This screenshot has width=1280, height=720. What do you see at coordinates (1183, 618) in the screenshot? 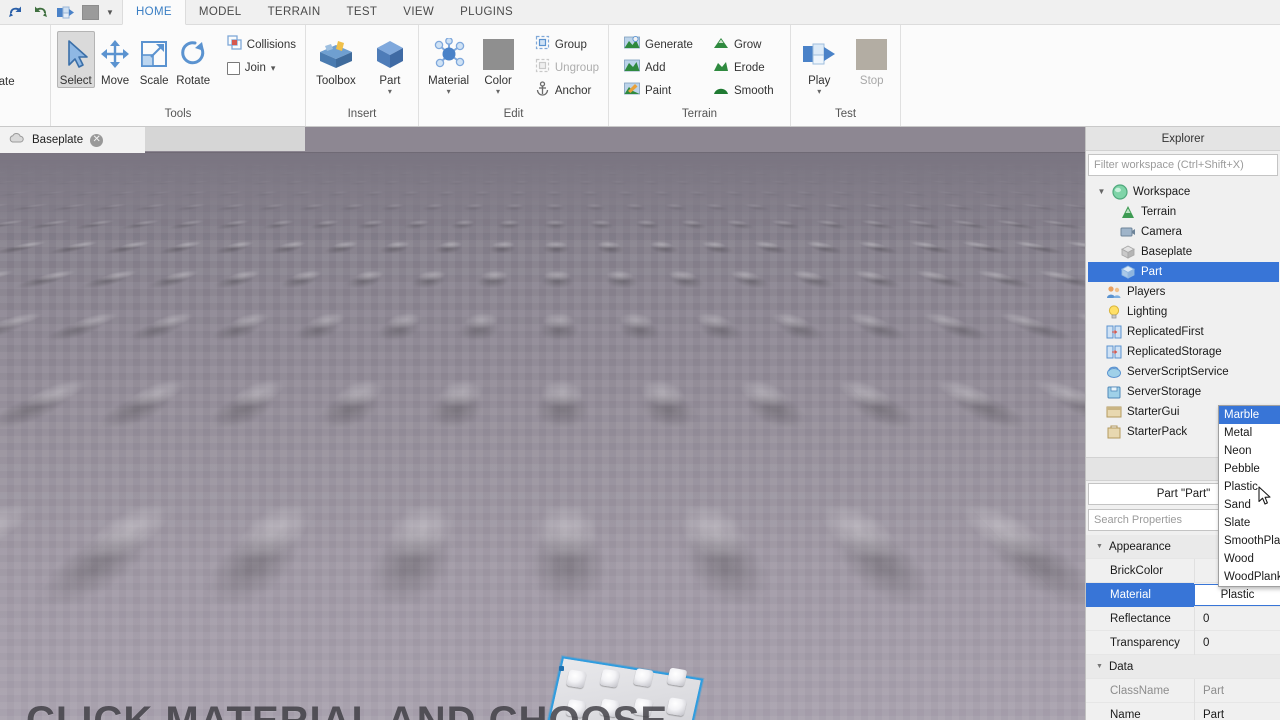
I see `property-row-reflectance: Reflectance 0` at bounding box center [1183, 618].